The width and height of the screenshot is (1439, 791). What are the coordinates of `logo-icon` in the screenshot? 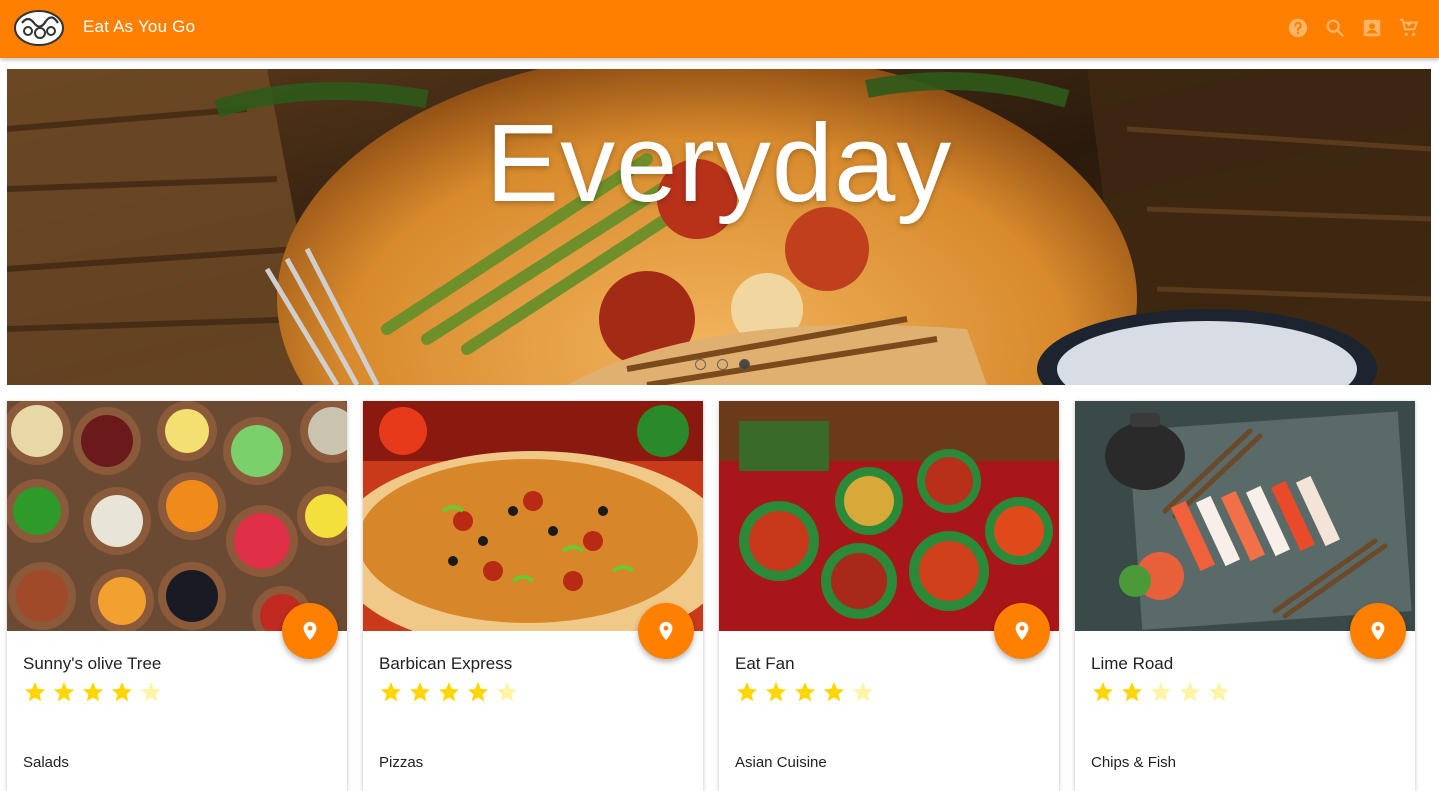 It's located at (39, 28).